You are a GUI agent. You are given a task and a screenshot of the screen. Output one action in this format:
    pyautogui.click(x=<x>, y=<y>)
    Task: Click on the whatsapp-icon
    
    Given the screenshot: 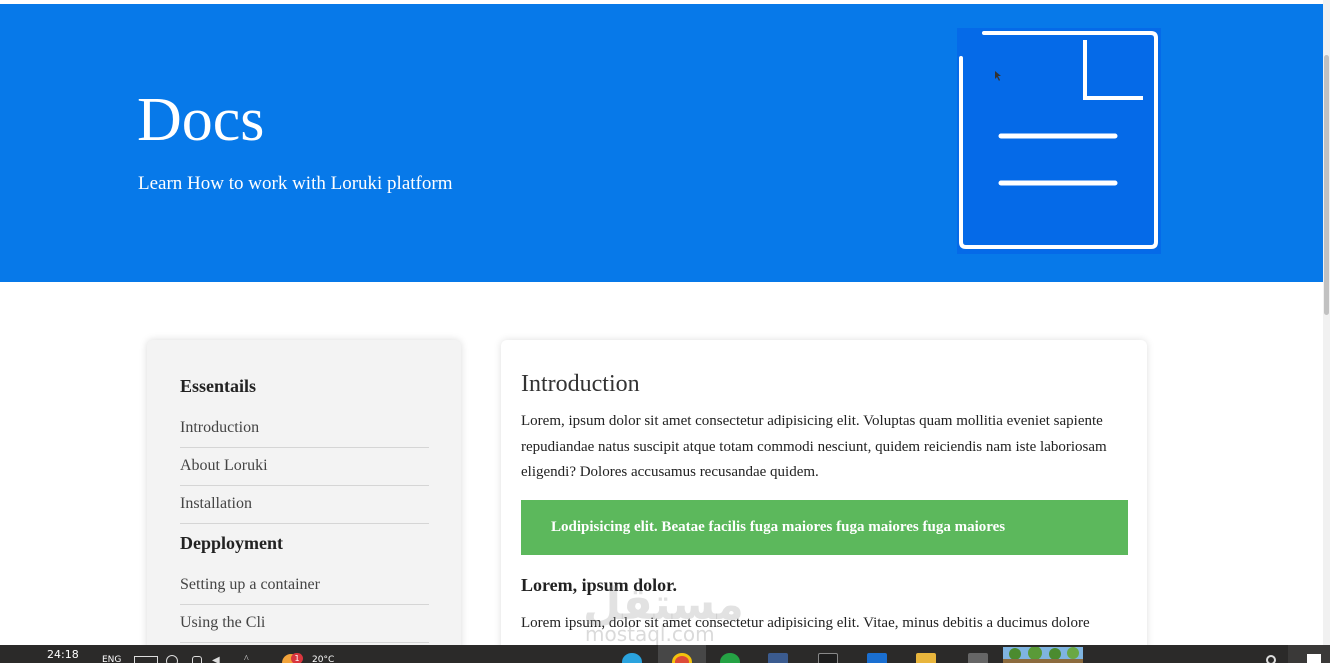 What is the action you would take?
    pyautogui.click(x=730, y=658)
    